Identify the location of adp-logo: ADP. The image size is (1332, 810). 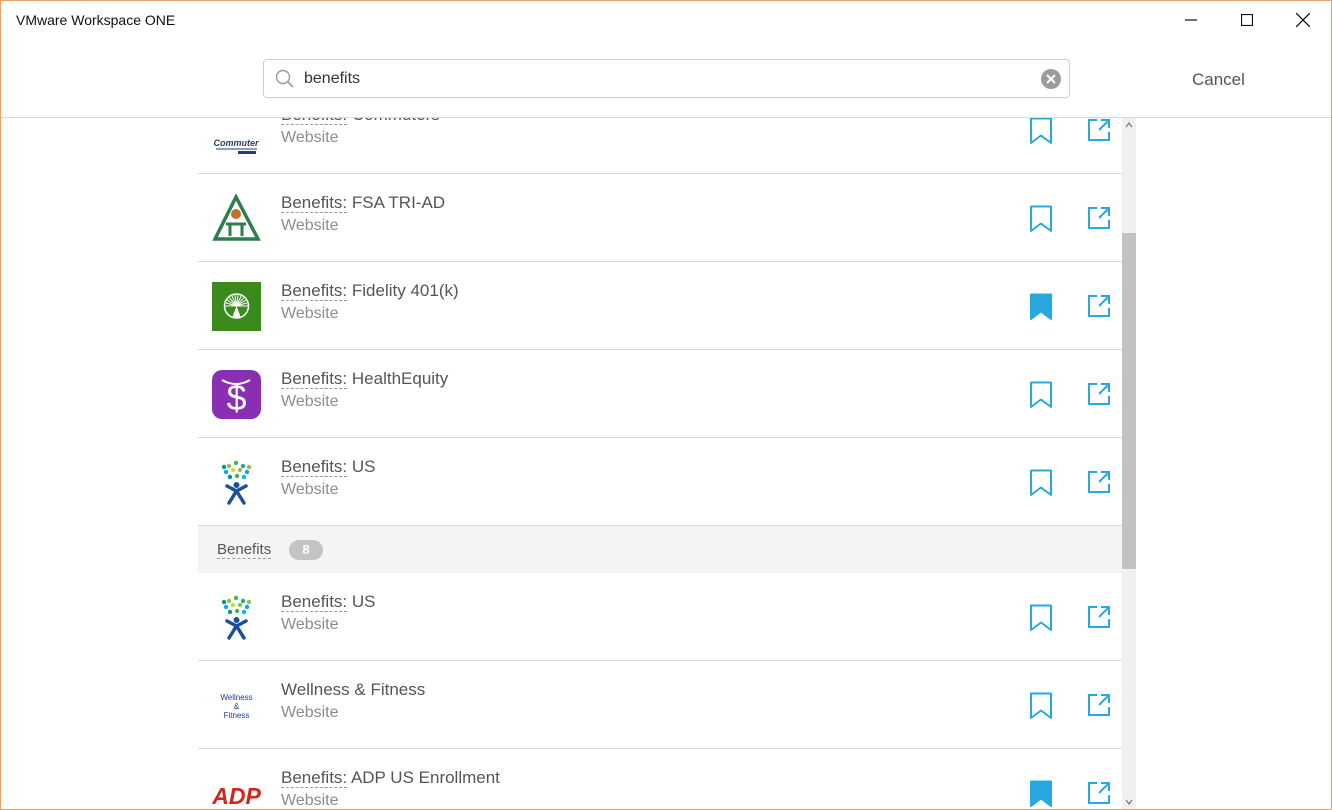
(236, 789).